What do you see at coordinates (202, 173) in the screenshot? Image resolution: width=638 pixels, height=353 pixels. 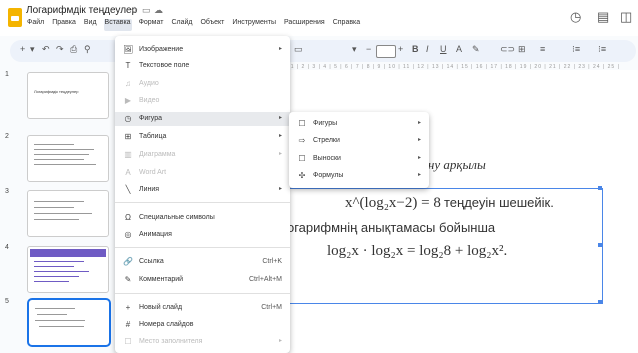 I see `menu-item-word-art: A Word Art` at bounding box center [202, 173].